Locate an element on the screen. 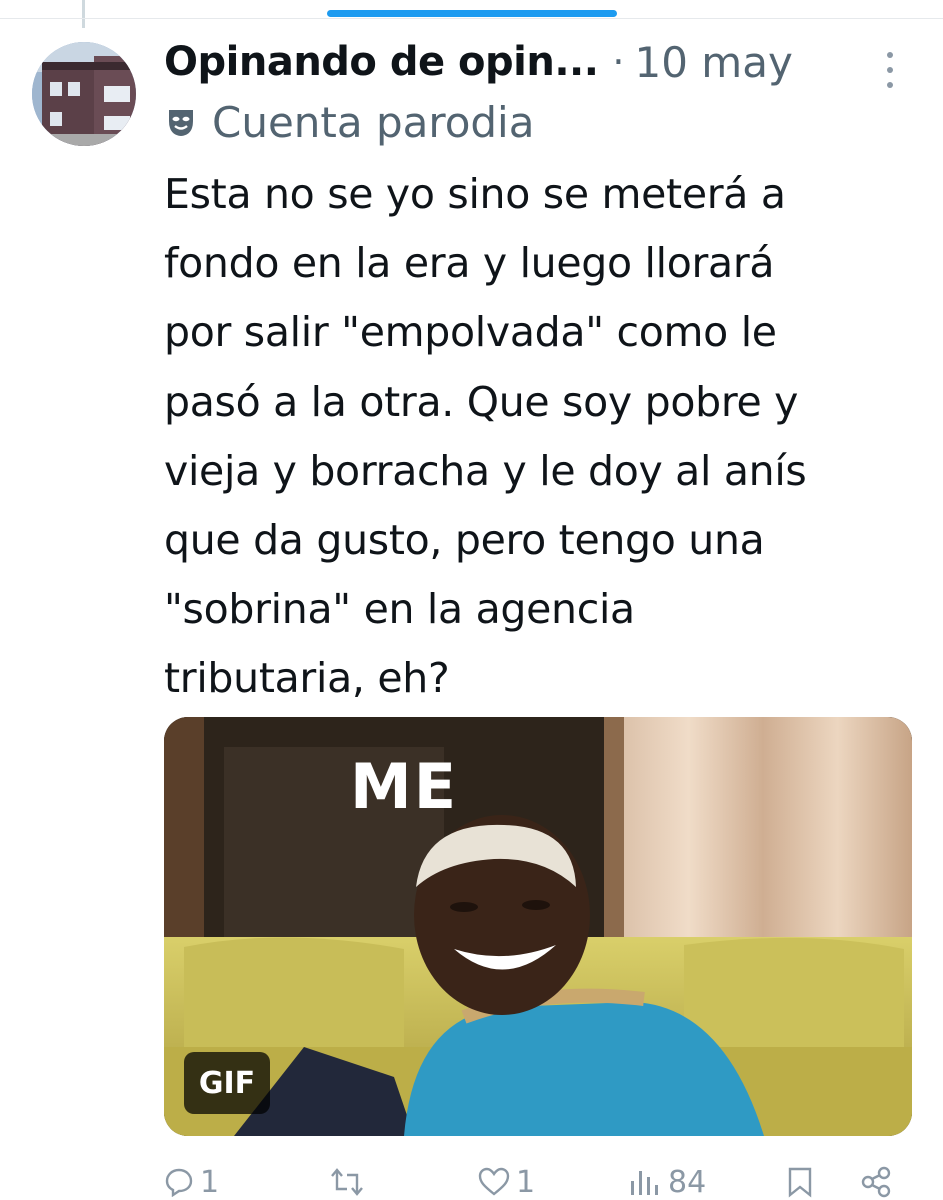  views-button: 84 is located at coordinates (667, 1182).